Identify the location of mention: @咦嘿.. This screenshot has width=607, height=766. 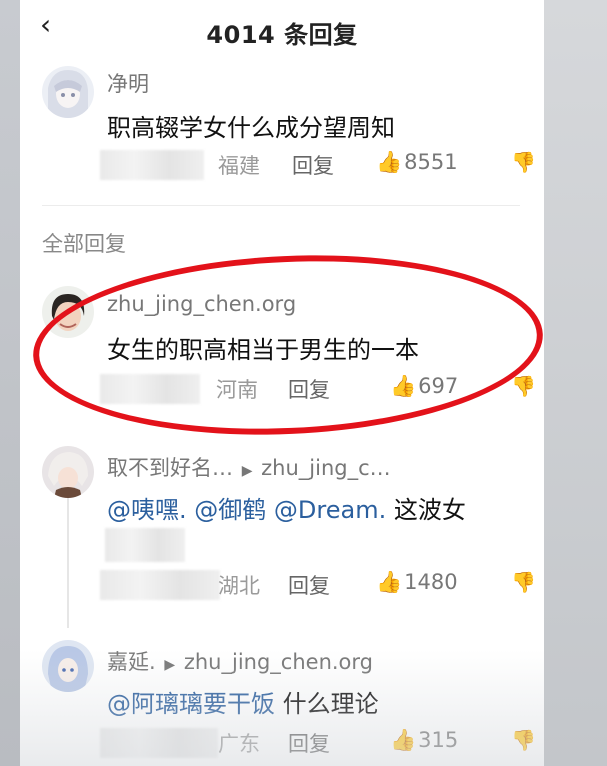
(147, 510).